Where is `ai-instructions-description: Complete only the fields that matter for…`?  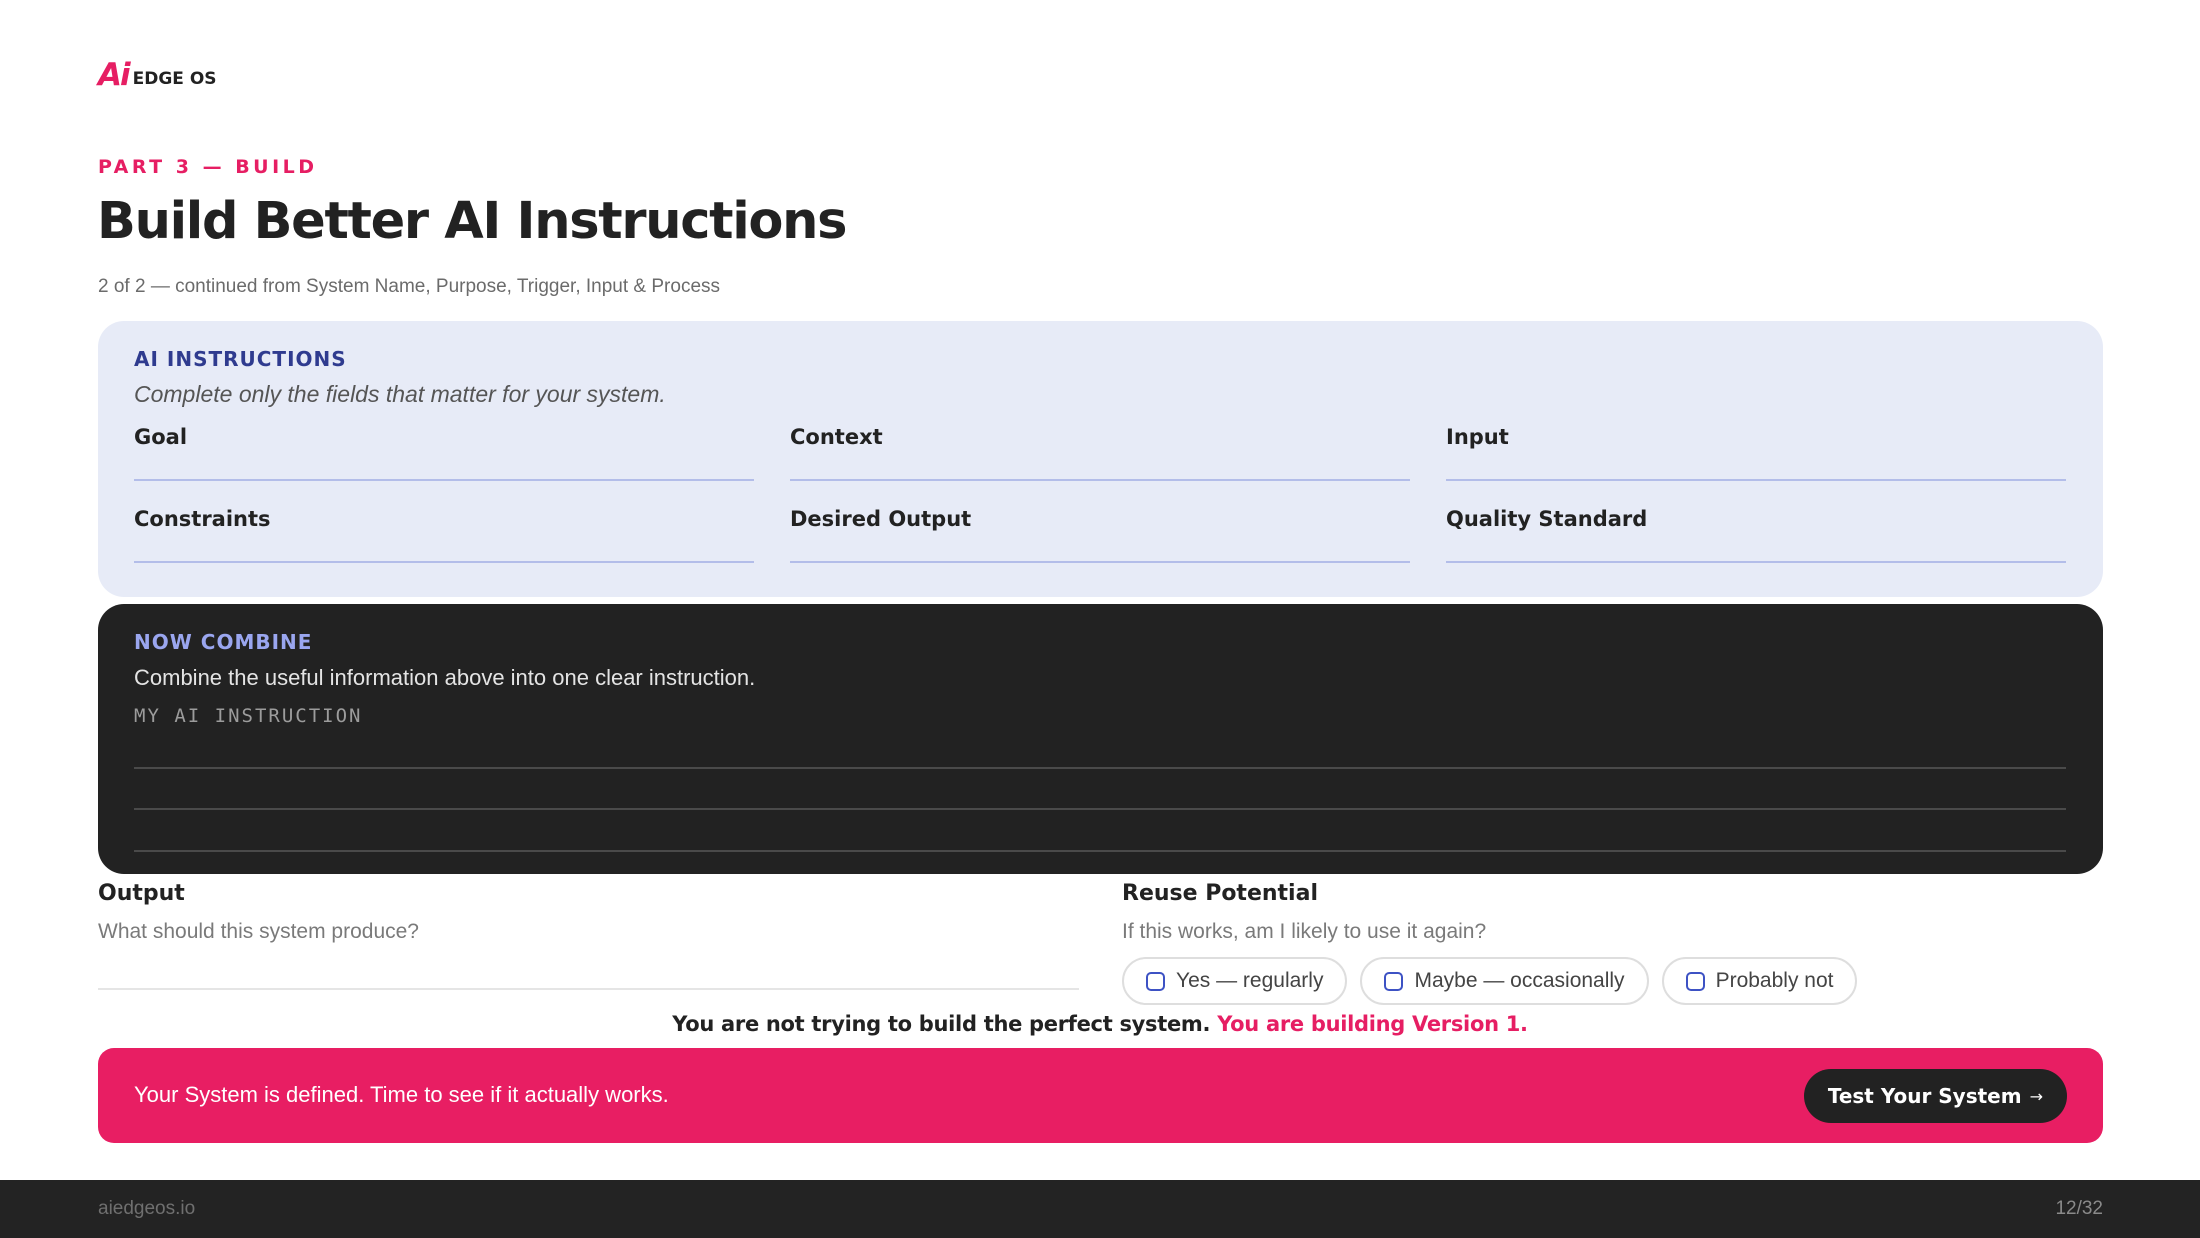
ai-instructions-description: Complete only the fields that matter for… is located at coordinates (400, 394).